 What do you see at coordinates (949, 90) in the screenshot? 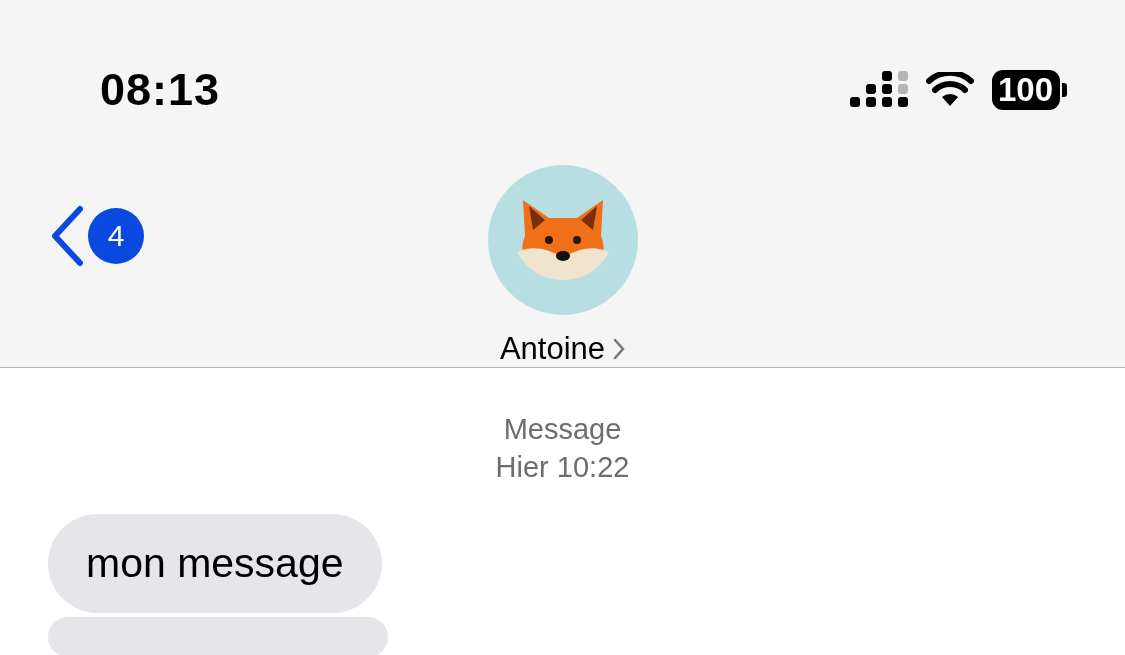
I see `wifi-icon` at bounding box center [949, 90].